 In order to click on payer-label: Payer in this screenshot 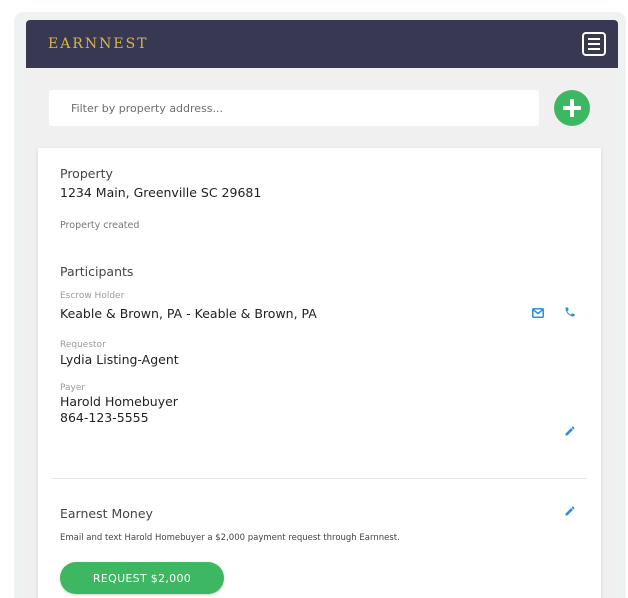, I will do `click(73, 388)`.